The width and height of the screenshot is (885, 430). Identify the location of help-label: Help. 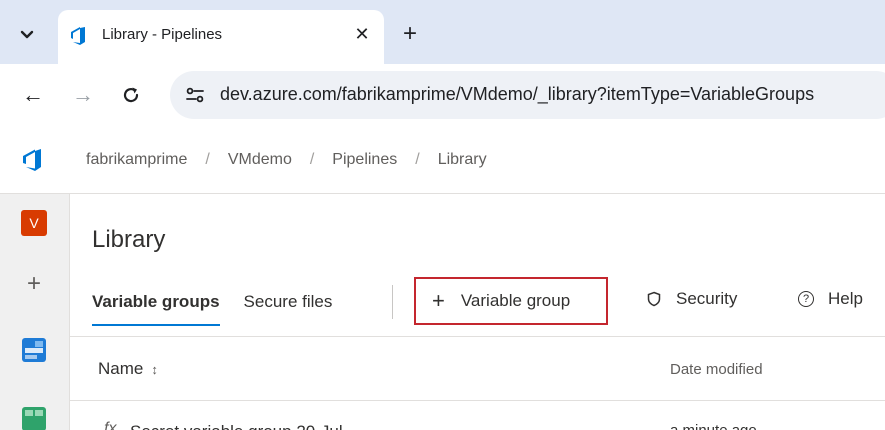
(845, 298).